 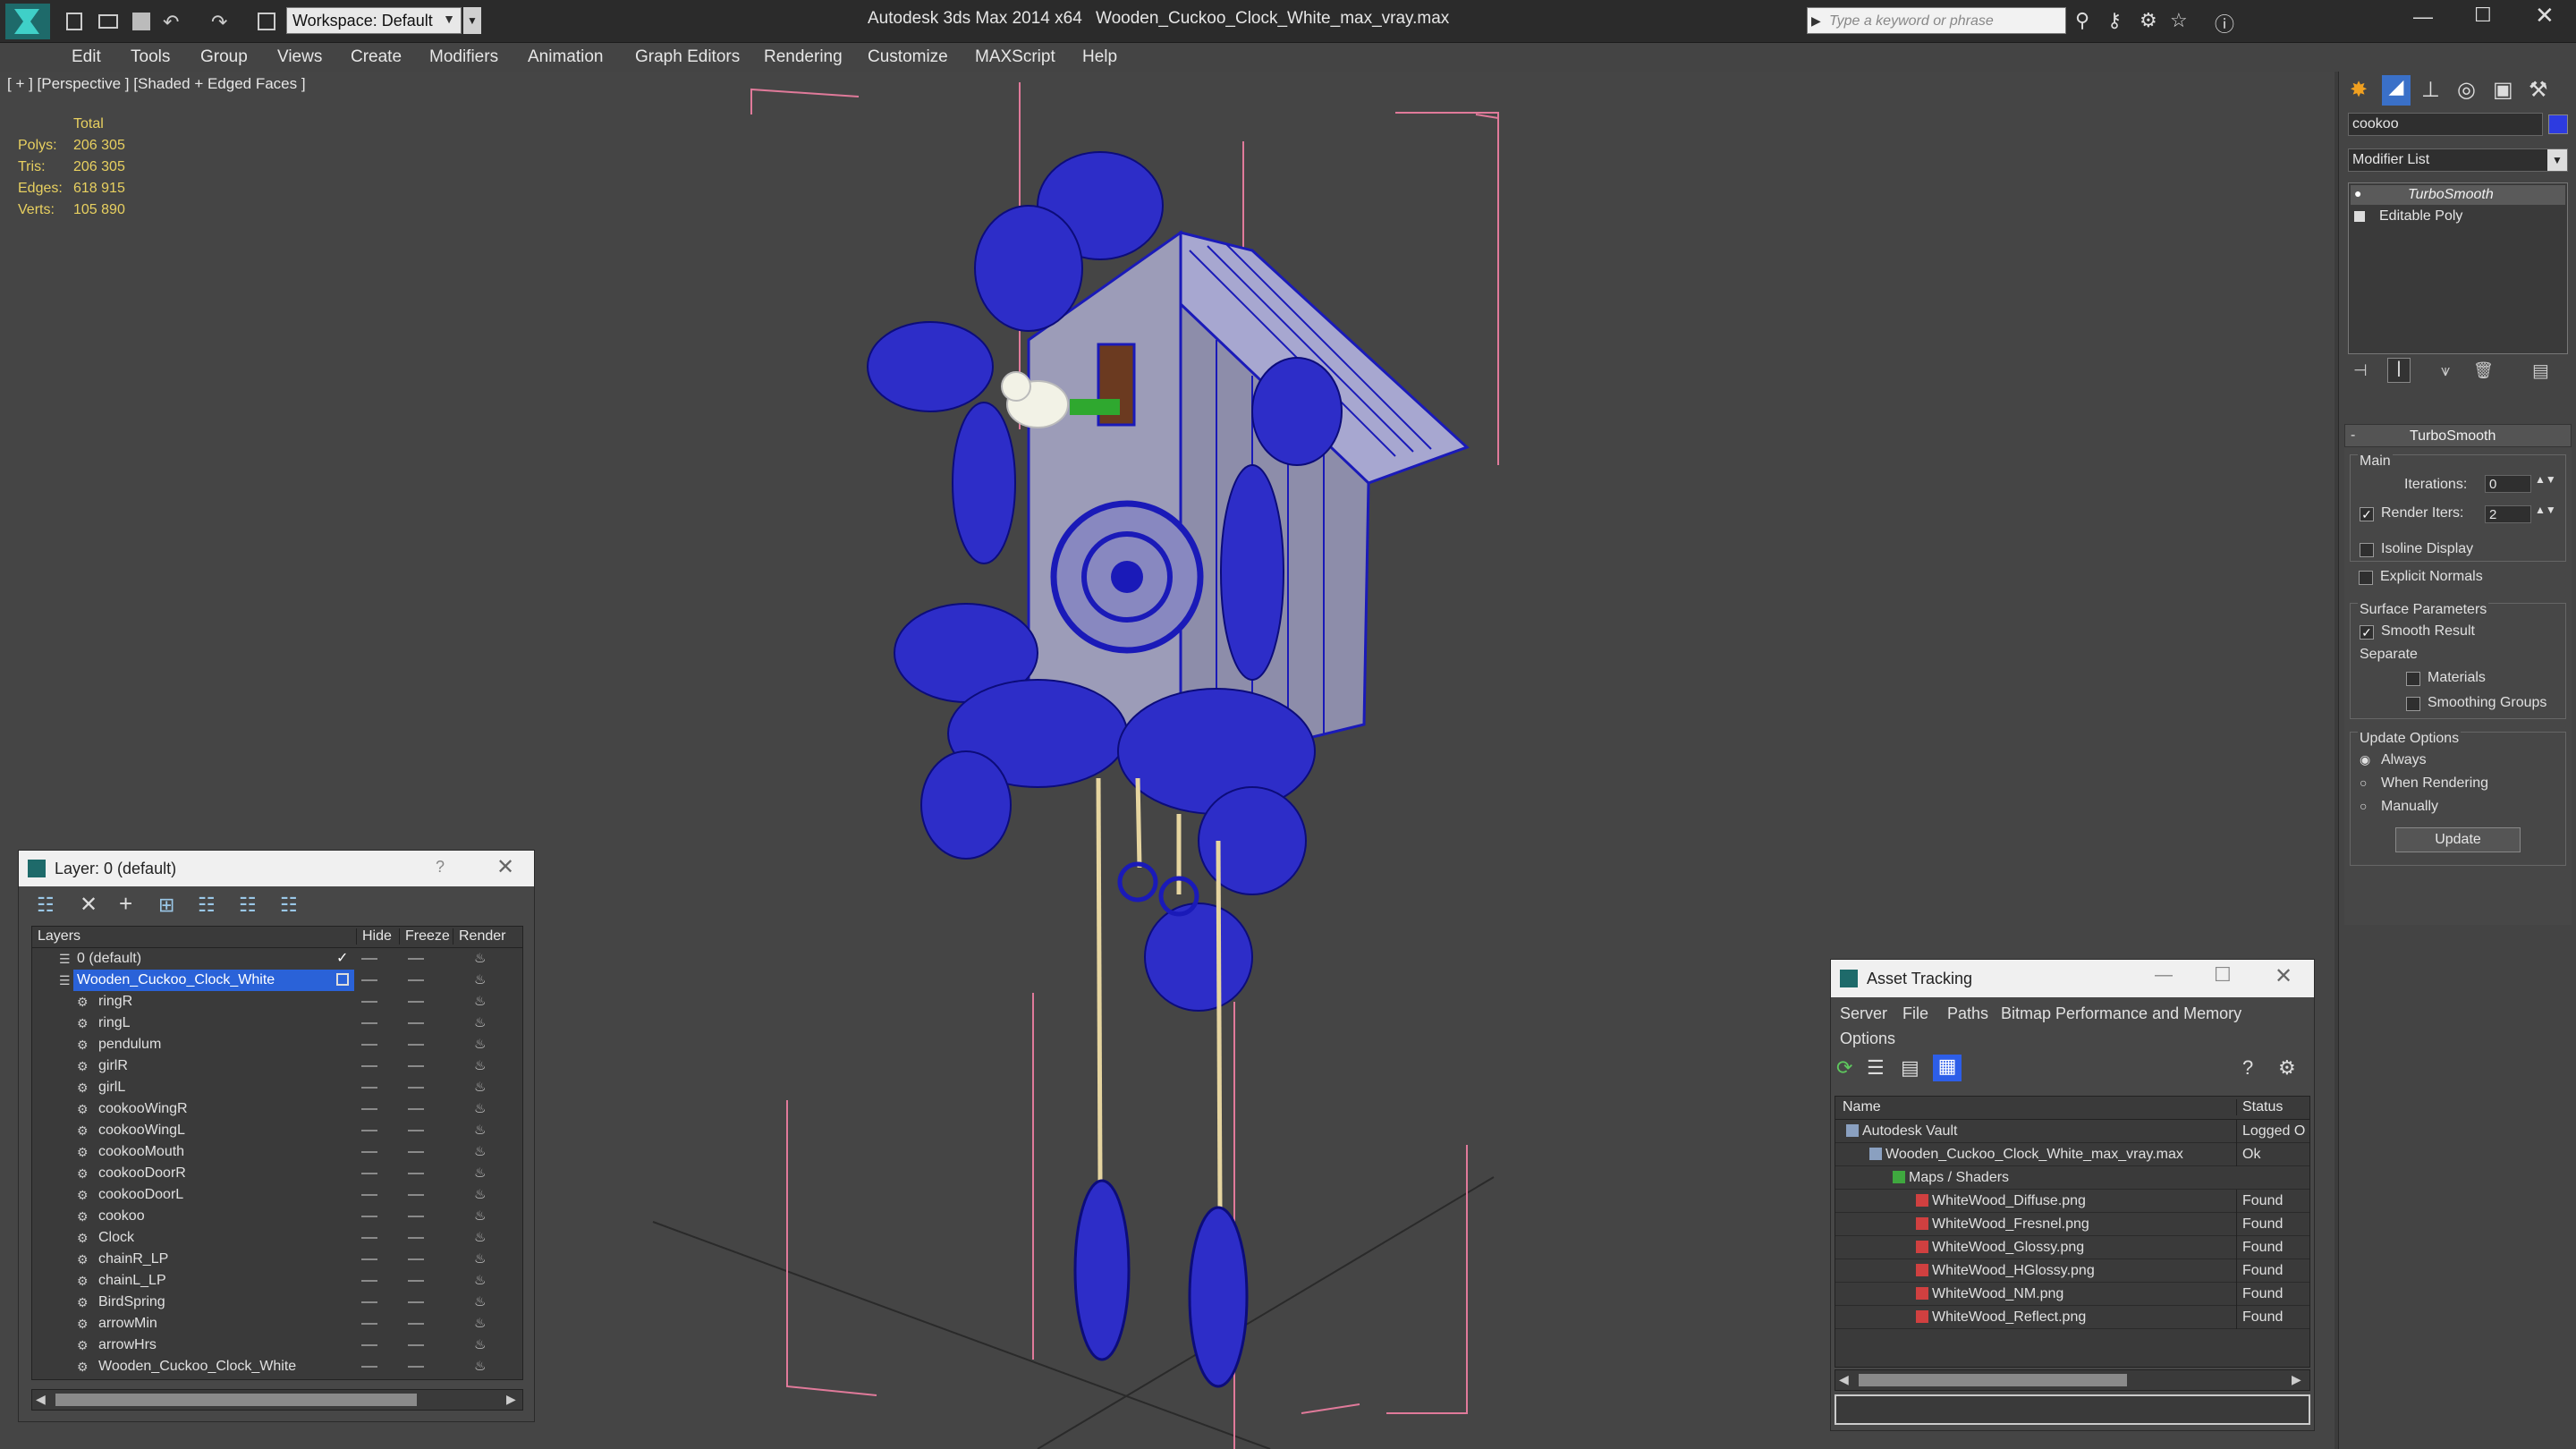 I want to click on asset-status-field, so click(x=2072, y=1409).